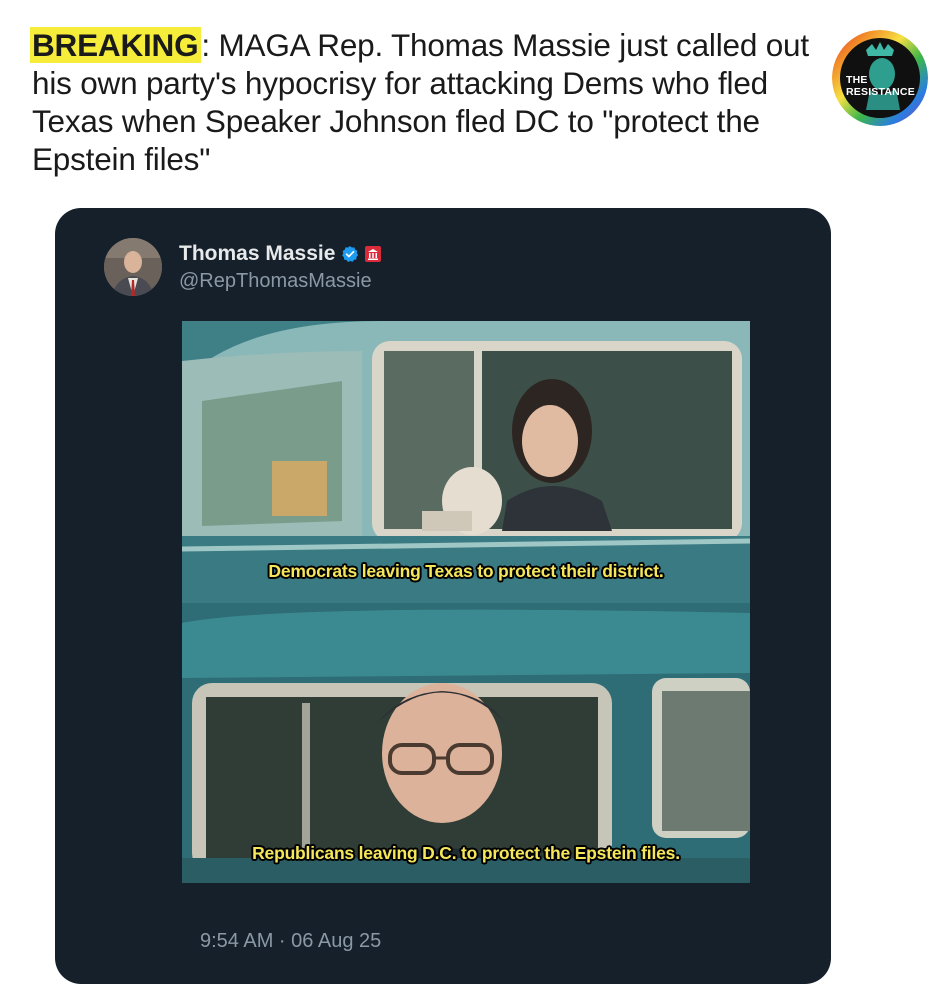 This screenshot has height=1000, width=937. Describe the element at coordinates (880, 92) in the screenshot. I see `logo-text-line2: RESISTANCE` at that location.